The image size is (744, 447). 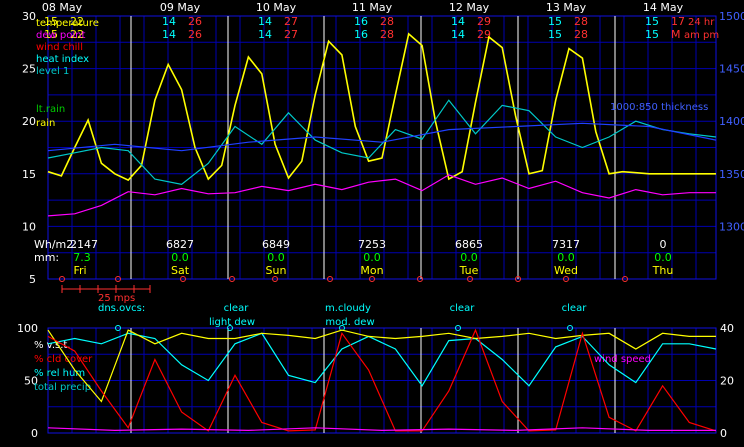 I want to click on radiation-value: 6849, so click(x=276, y=244).